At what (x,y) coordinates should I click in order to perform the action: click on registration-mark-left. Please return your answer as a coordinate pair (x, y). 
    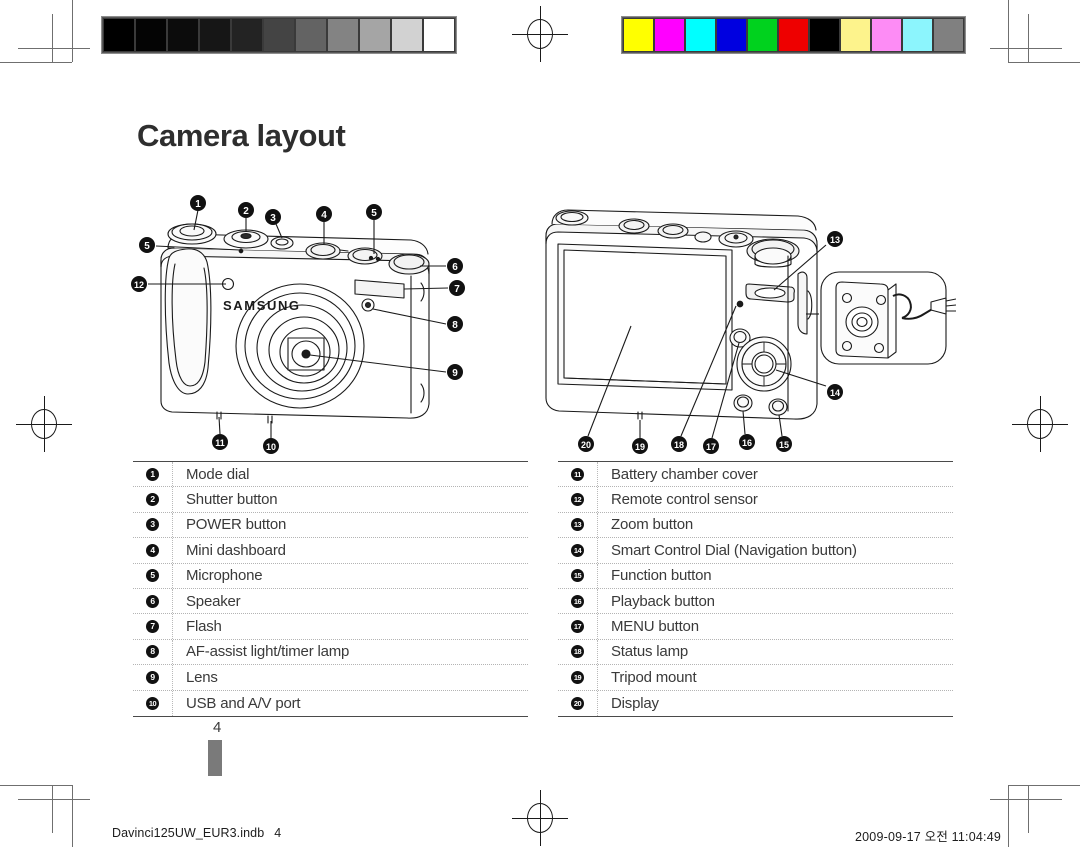
    Looking at the image, I should click on (44, 424).